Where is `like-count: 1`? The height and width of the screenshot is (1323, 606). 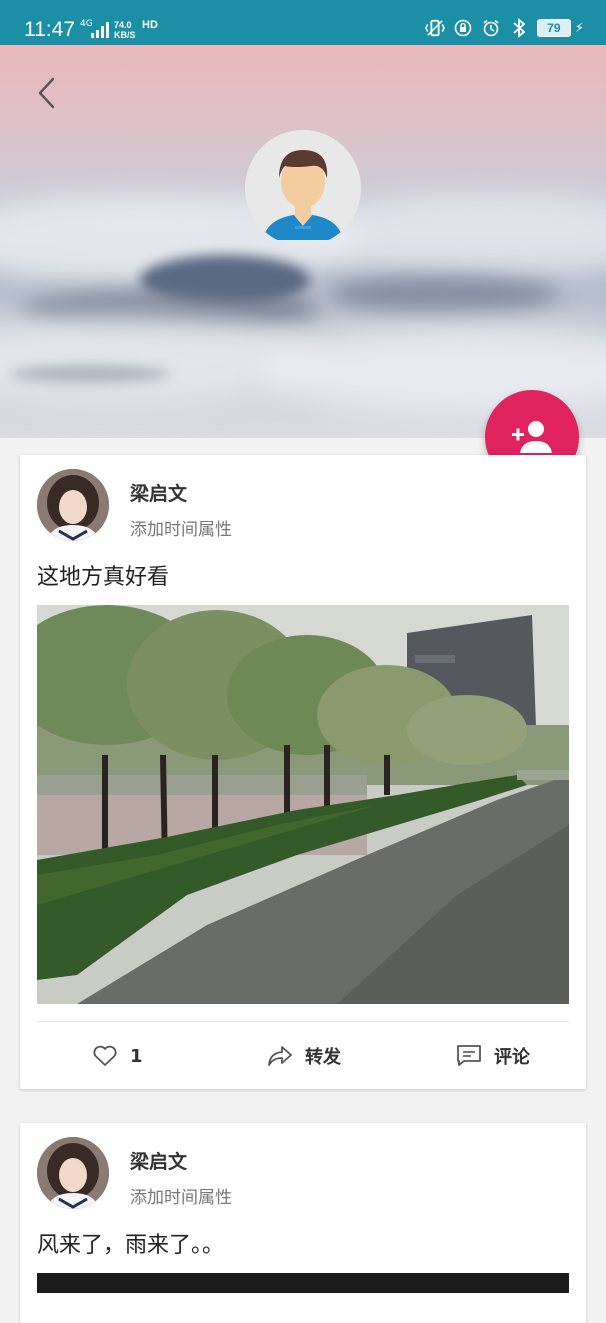
like-count: 1 is located at coordinates (136, 1056).